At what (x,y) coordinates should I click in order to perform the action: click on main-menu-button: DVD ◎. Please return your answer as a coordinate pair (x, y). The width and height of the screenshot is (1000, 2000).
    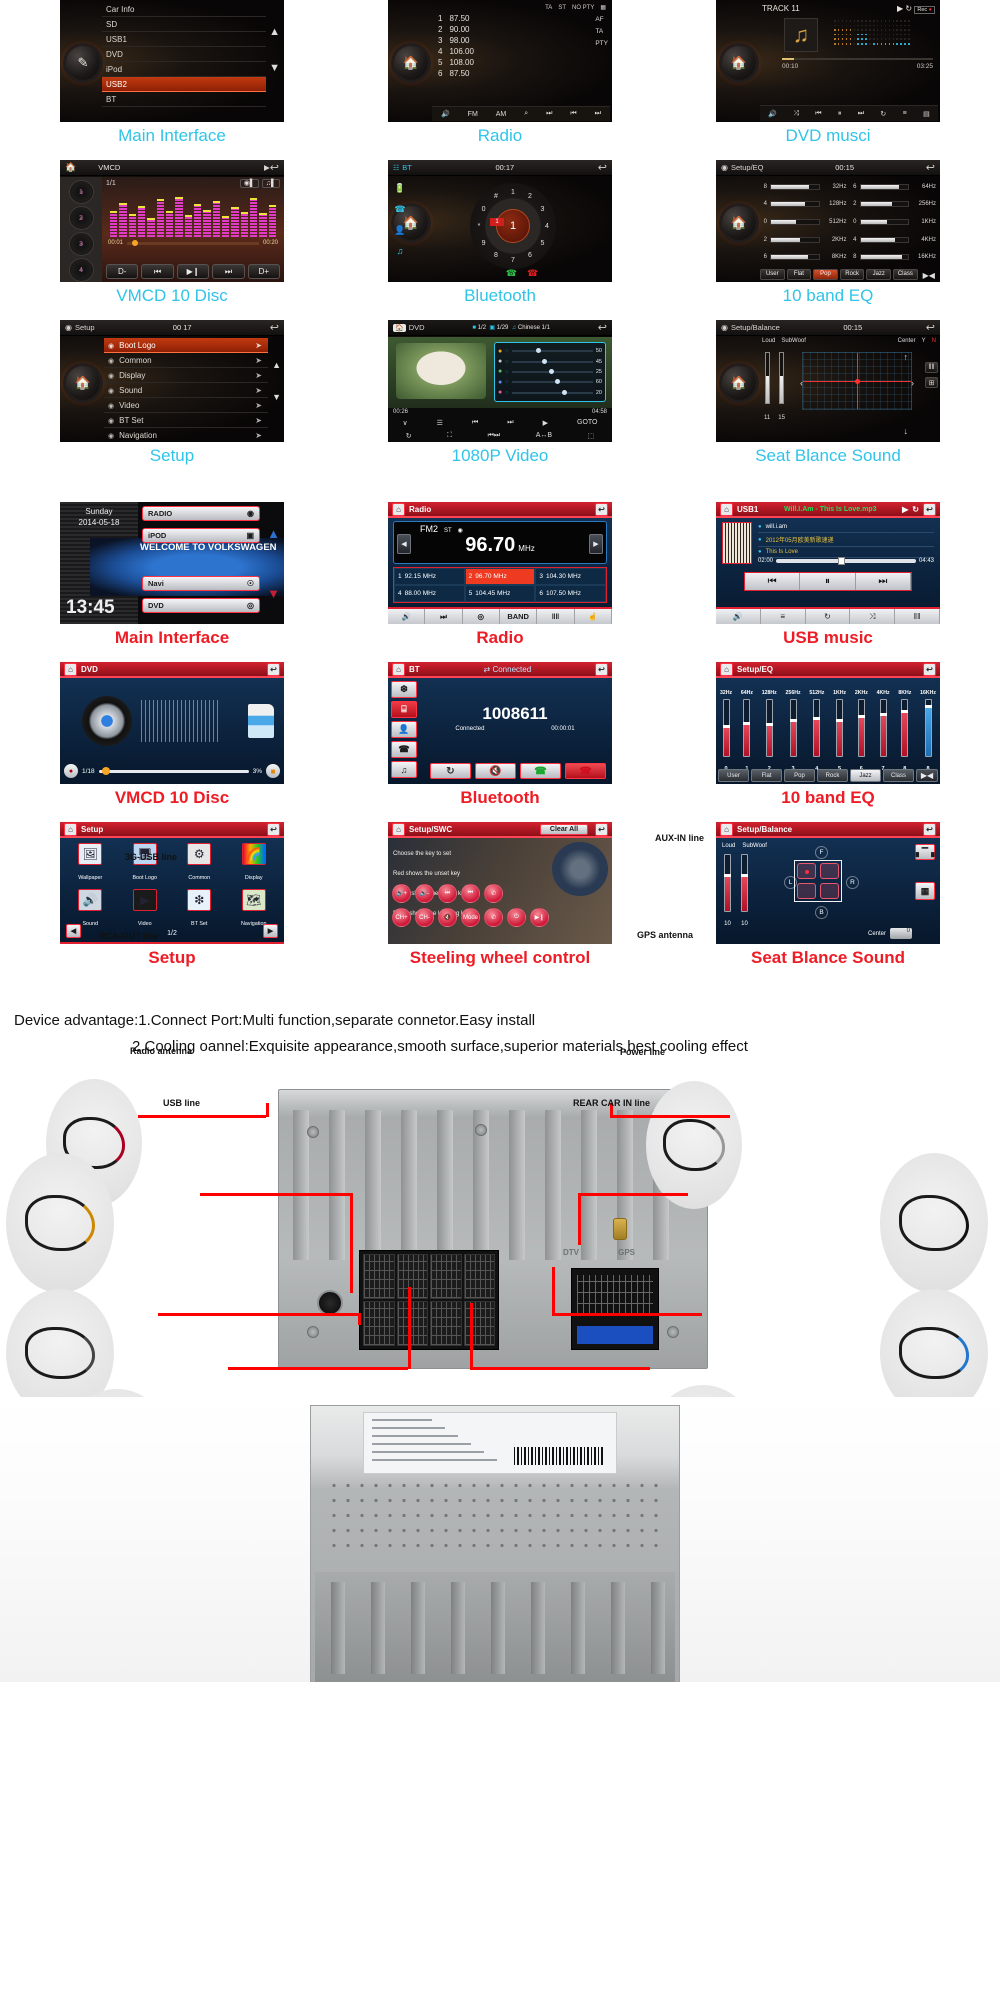
    Looking at the image, I should click on (201, 605).